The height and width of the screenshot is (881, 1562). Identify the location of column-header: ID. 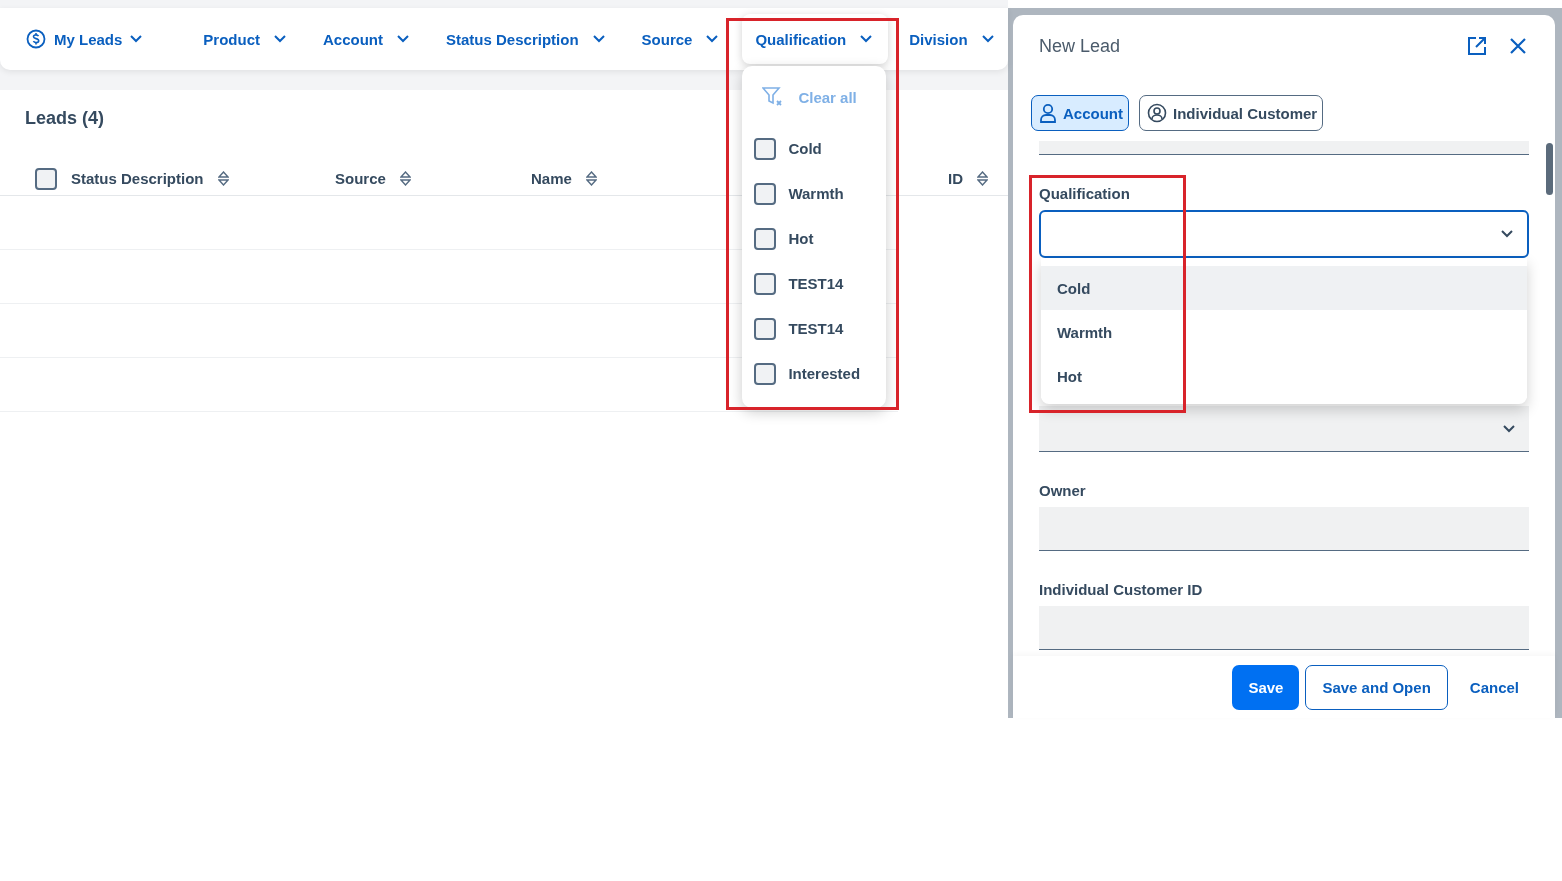
(955, 178).